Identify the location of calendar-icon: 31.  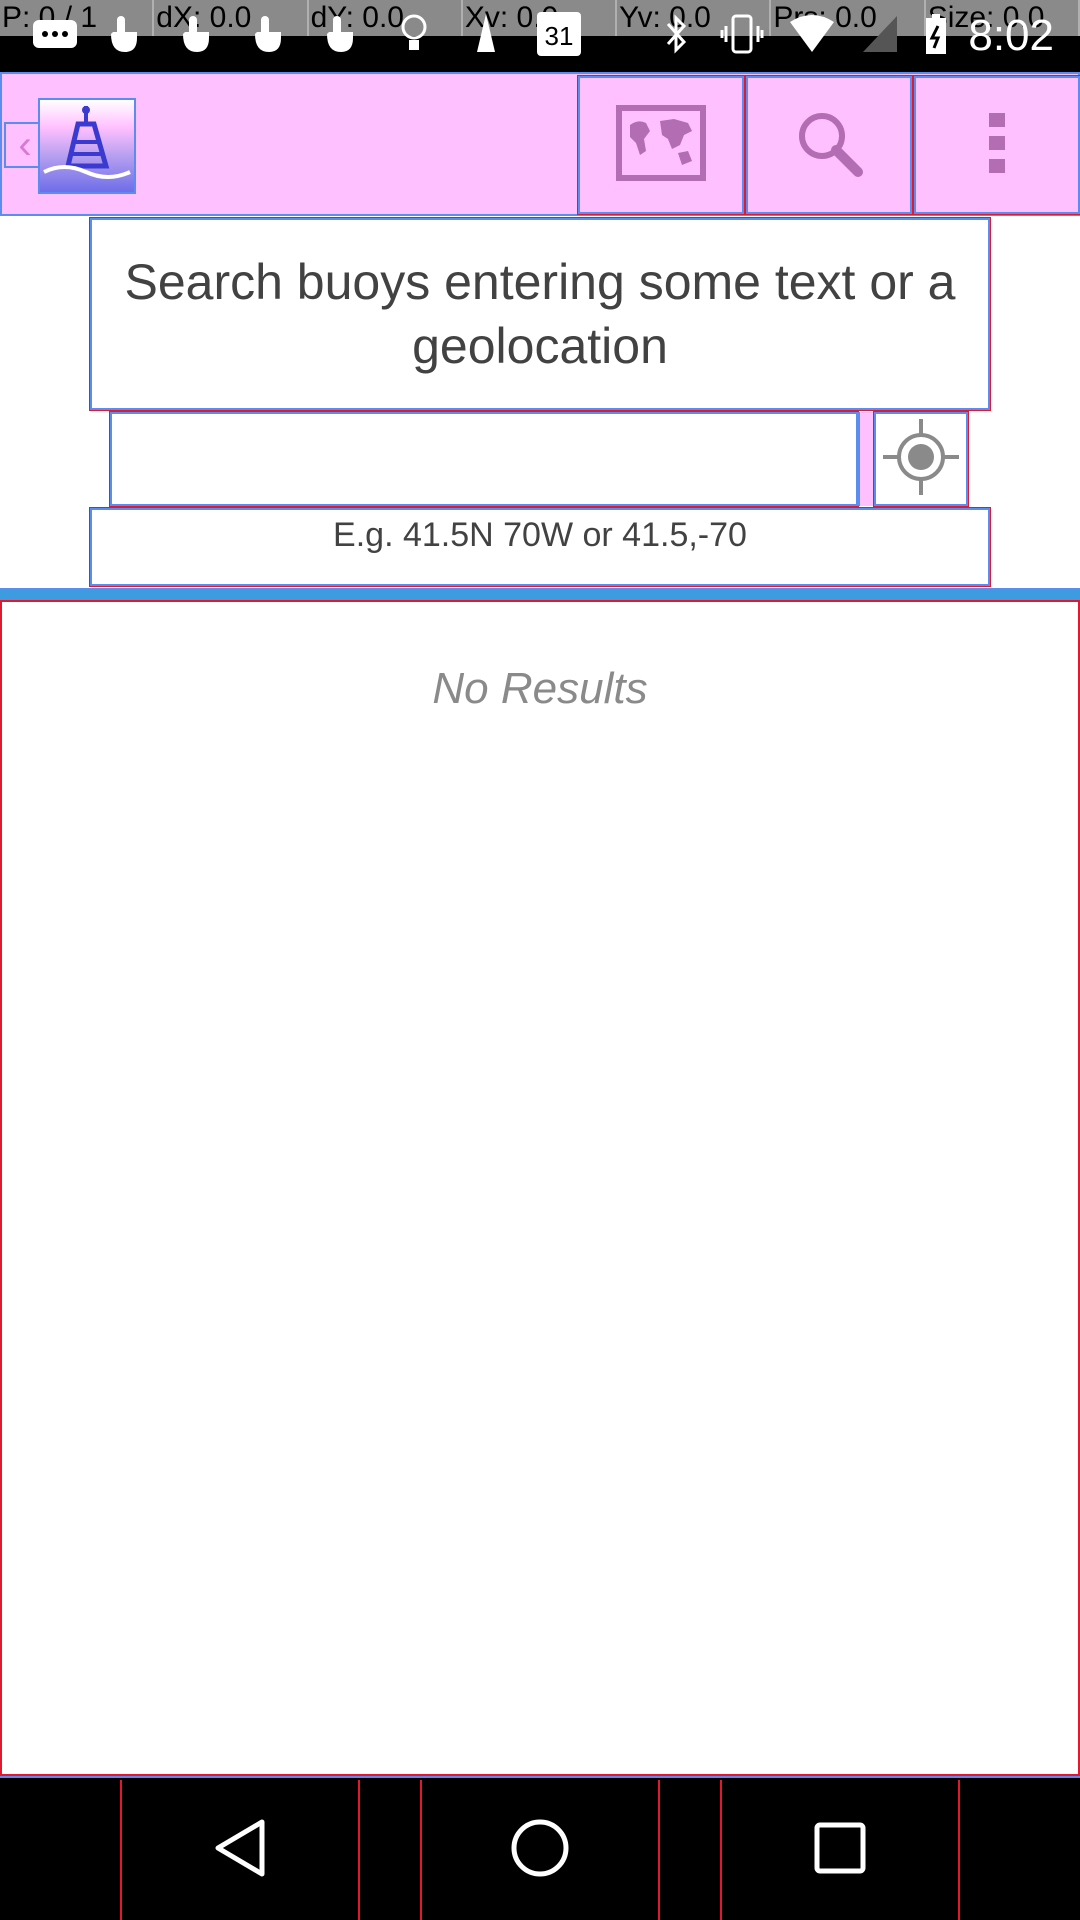
(559, 34).